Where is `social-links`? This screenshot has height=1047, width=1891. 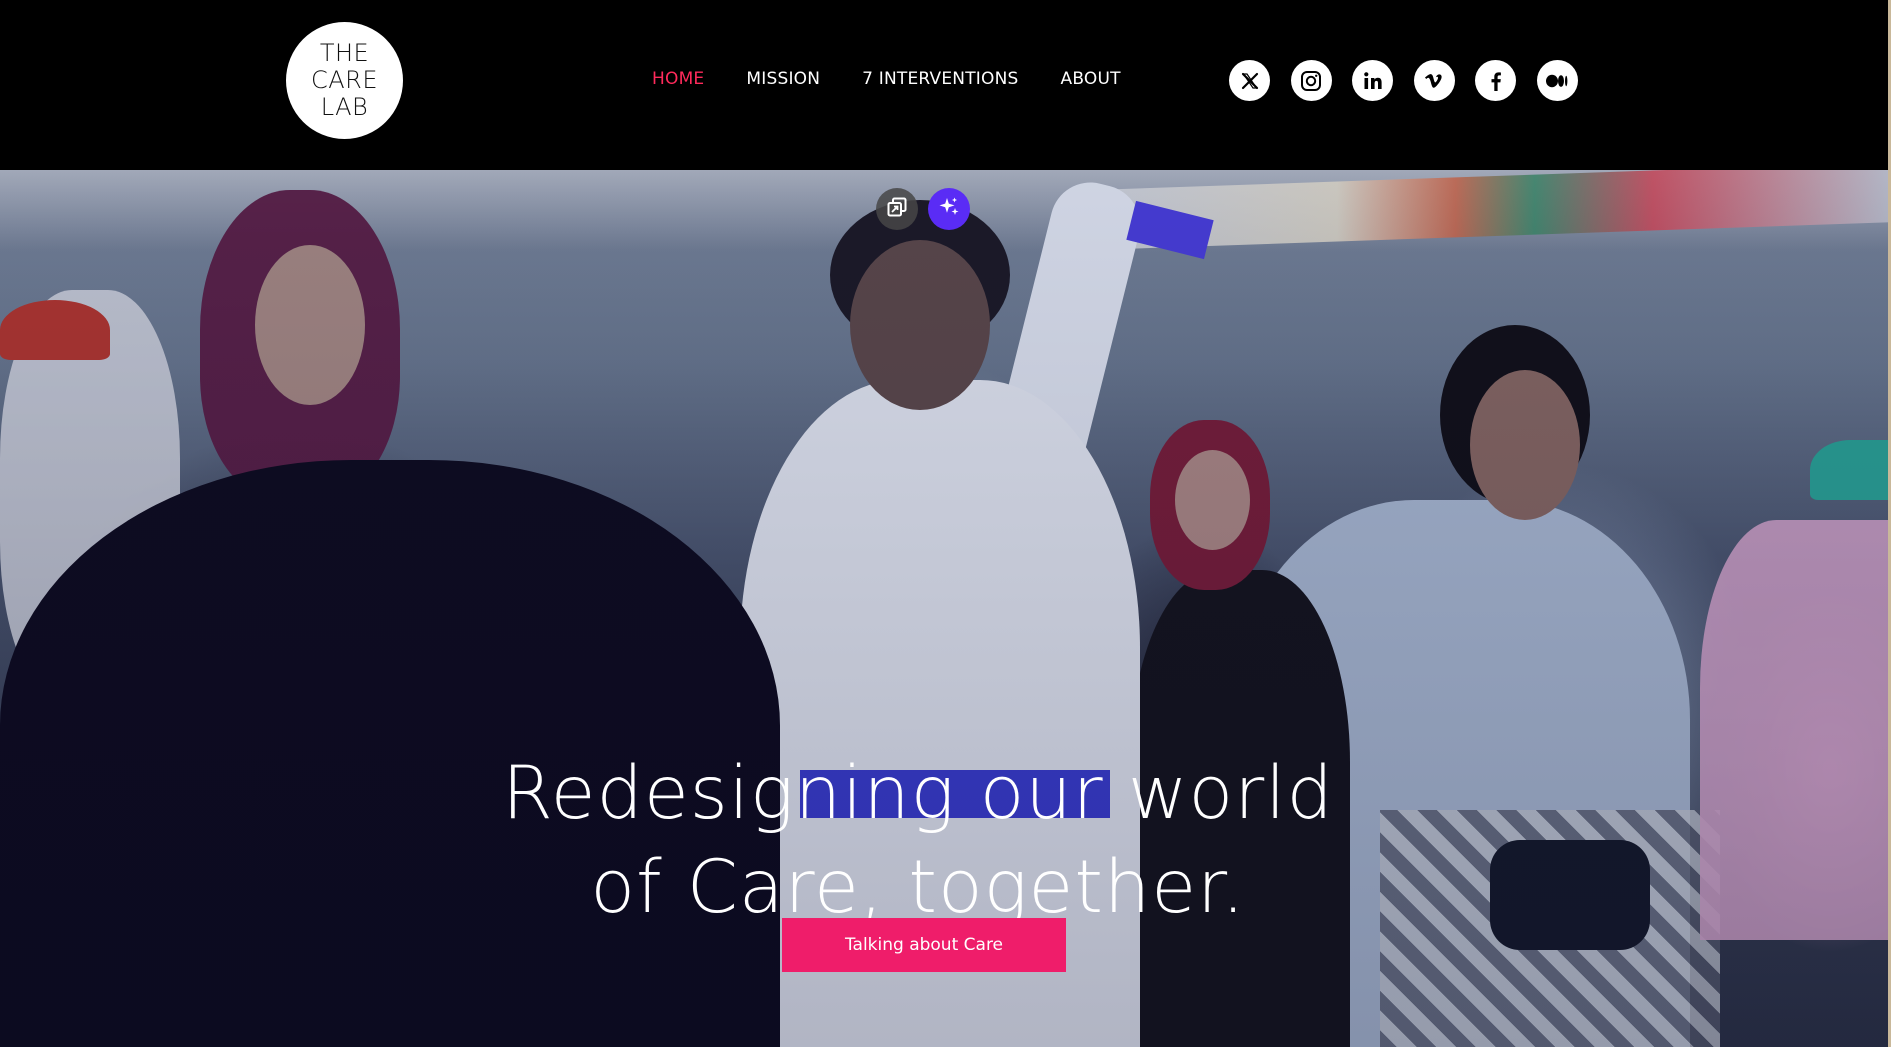 social-links is located at coordinates (1413, 80).